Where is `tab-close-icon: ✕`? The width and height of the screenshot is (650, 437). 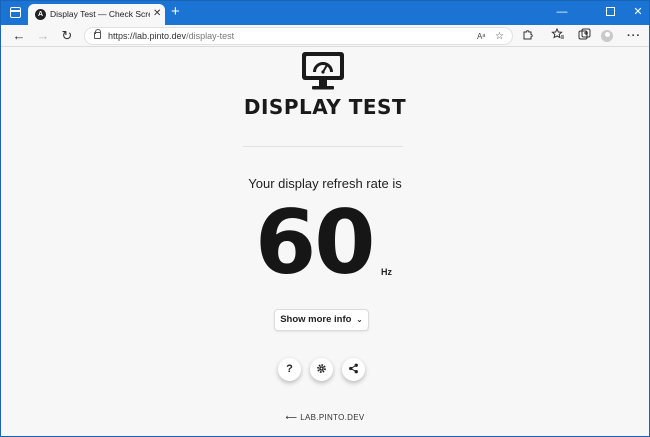
tab-close-icon: ✕ is located at coordinates (157, 14).